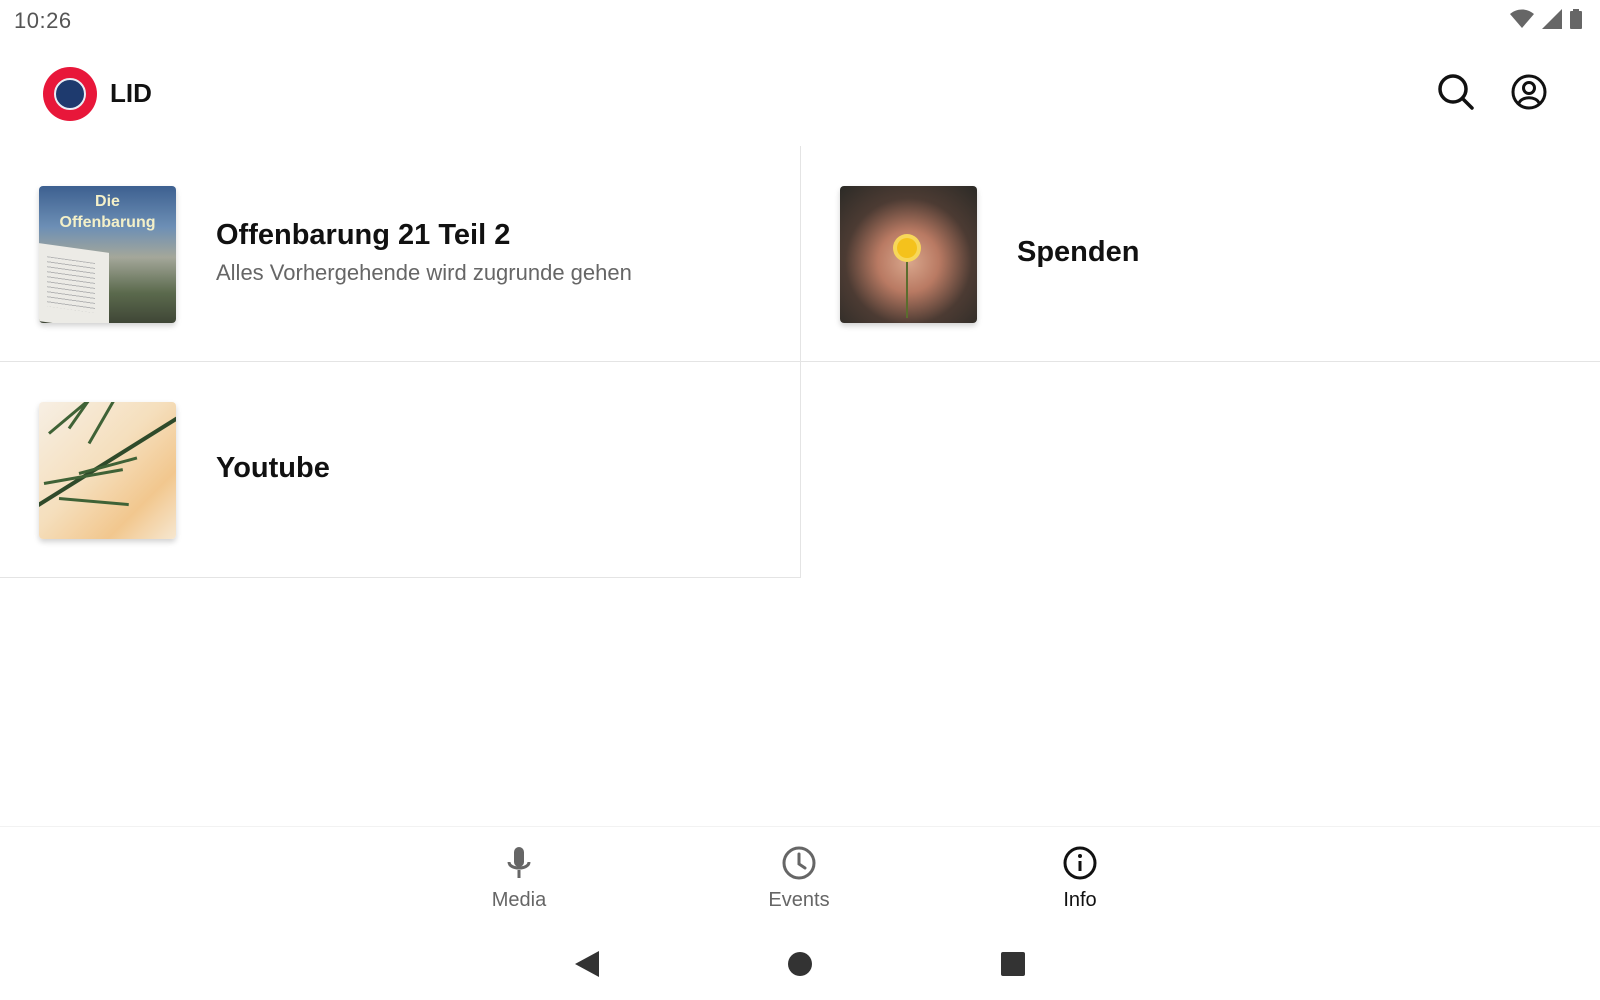 The image size is (1600, 1000). Describe the element at coordinates (1080, 900) in the screenshot. I see `tab-label: Info` at that location.